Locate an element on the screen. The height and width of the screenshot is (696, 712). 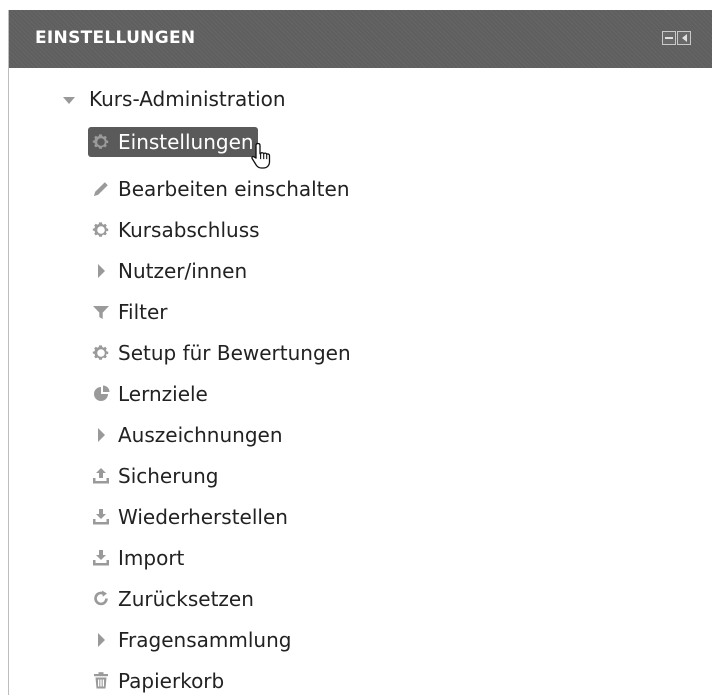
reset-icon is located at coordinates (101, 599).